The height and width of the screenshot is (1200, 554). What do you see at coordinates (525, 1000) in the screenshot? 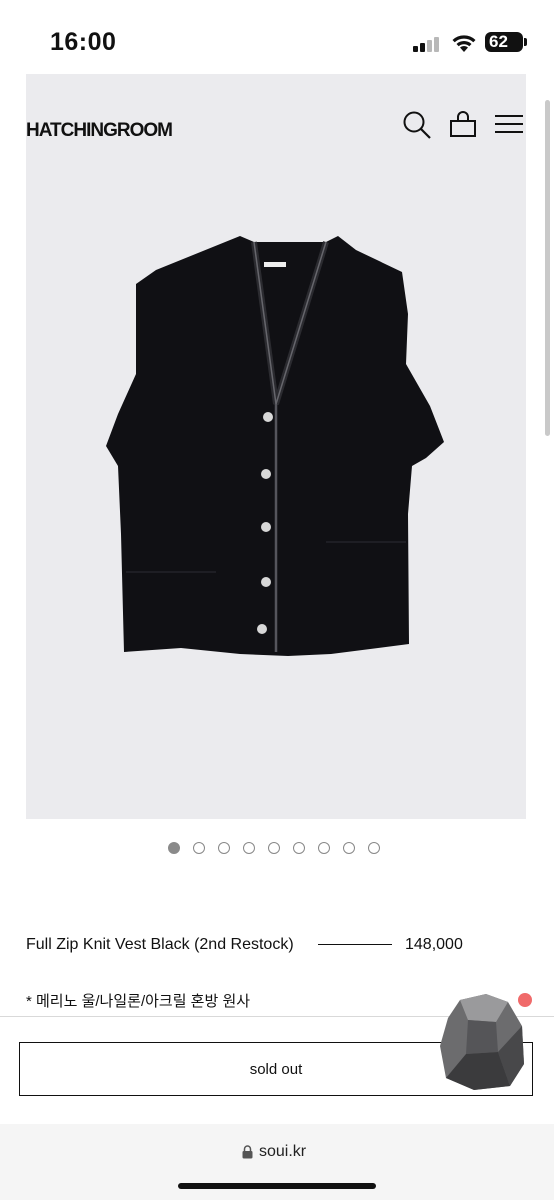
I see `notification-dot` at bounding box center [525, 1000].